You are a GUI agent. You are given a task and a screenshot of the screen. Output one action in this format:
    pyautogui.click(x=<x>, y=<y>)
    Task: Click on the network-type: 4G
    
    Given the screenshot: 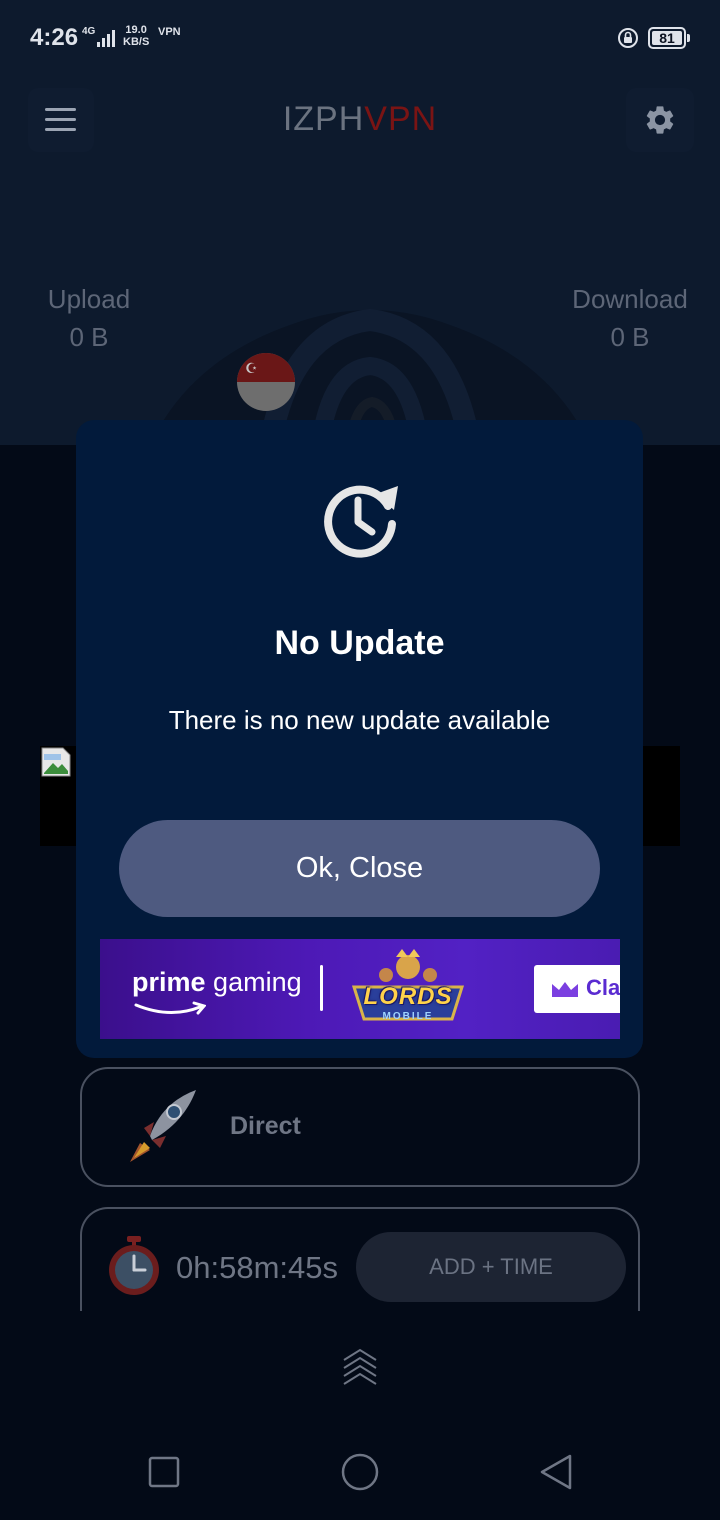 What is the action you would take?
    pyautogui.click(x=89, y=31)
    